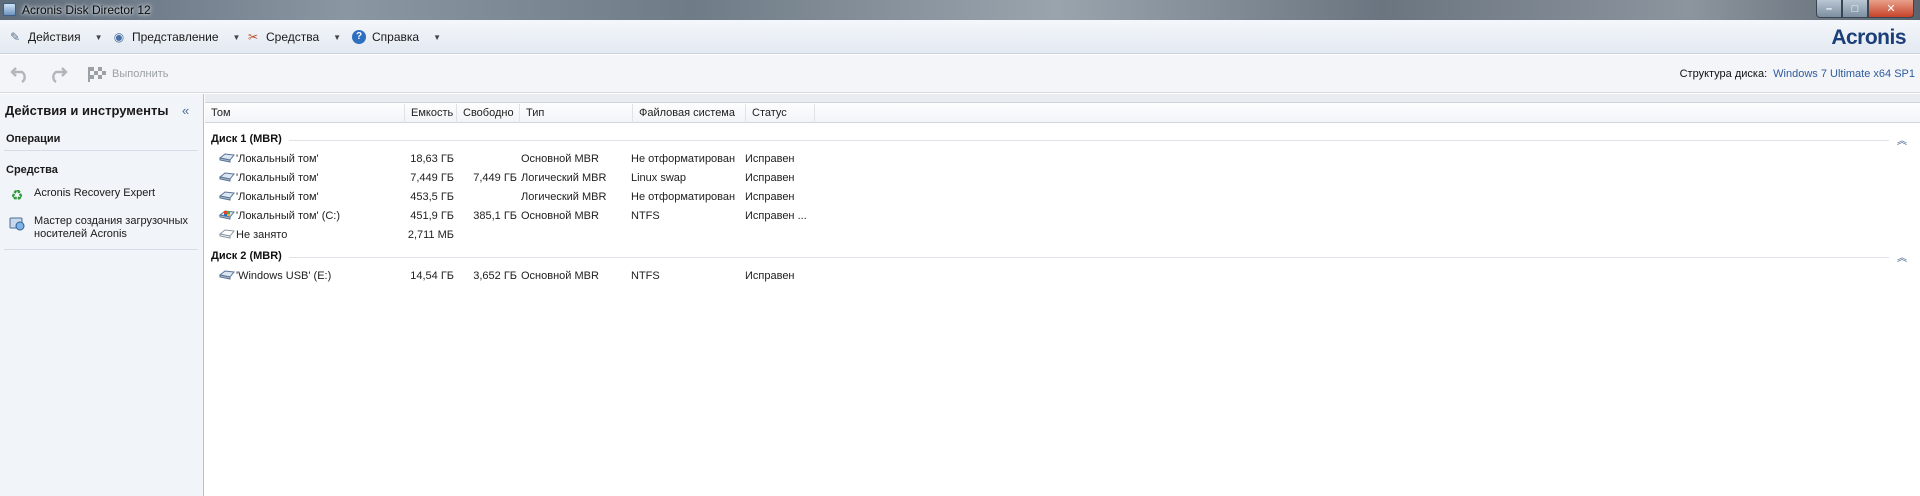 The image size is (1920, 496). Describe the element at coordinates (495, 276) in the screenshot. I see `cell-free: 3,652 ГБ` at that location.